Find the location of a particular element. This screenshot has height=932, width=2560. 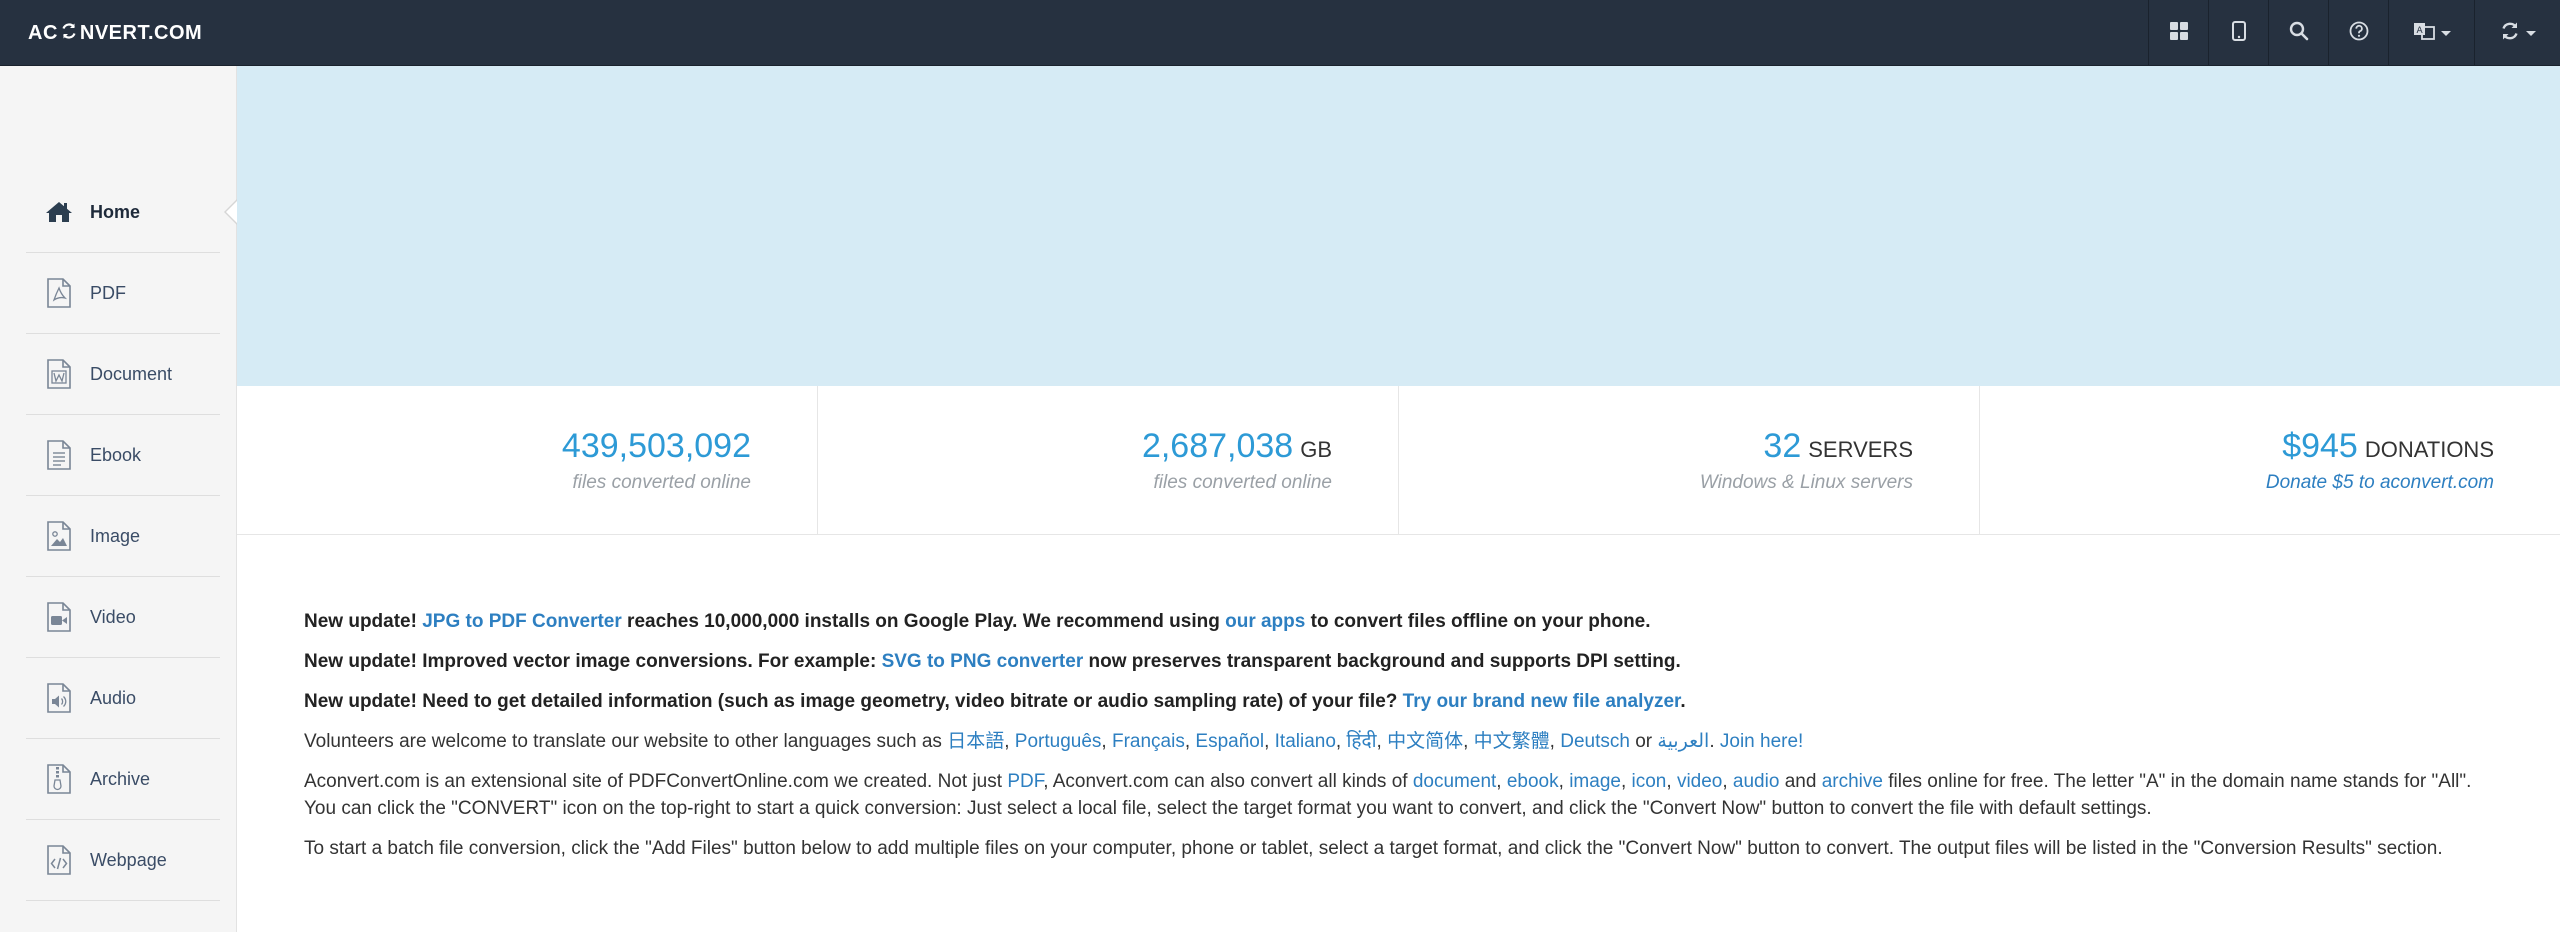

sidebar-item-webpage: Webpage is located at coordinates (123, 860).